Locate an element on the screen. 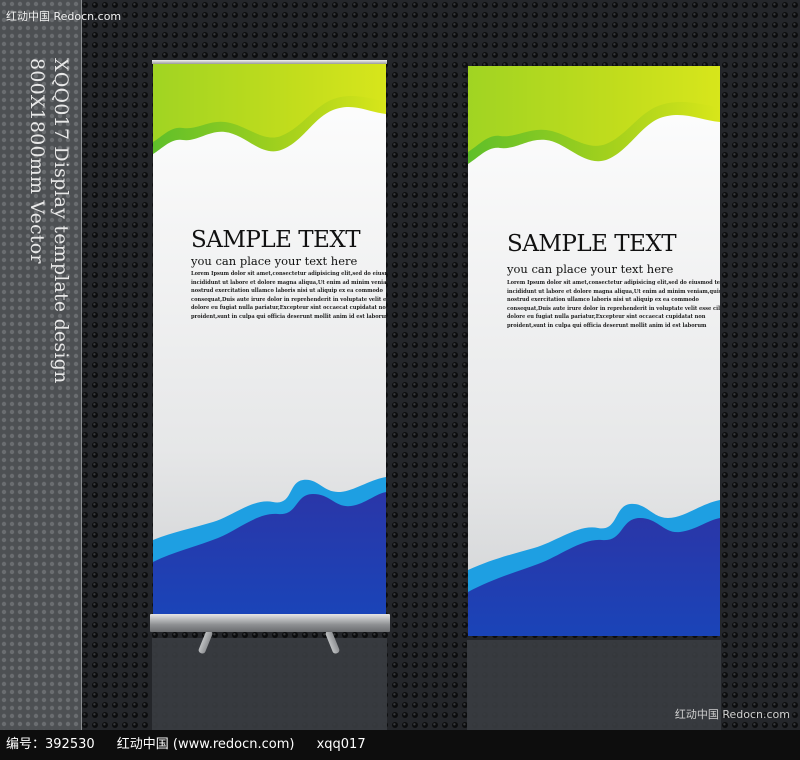 The width and height of the screenshot is (800, 760). left-banner-shadow is located at coordinates (269, 684).